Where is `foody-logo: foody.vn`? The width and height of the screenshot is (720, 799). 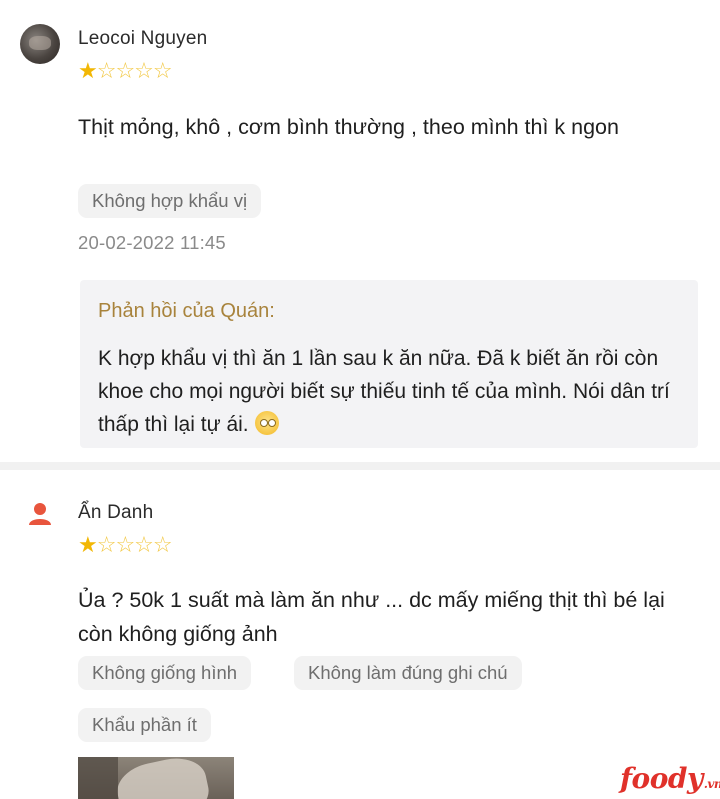 foody-logo: foody.vn is located at coordinates (670, 778).